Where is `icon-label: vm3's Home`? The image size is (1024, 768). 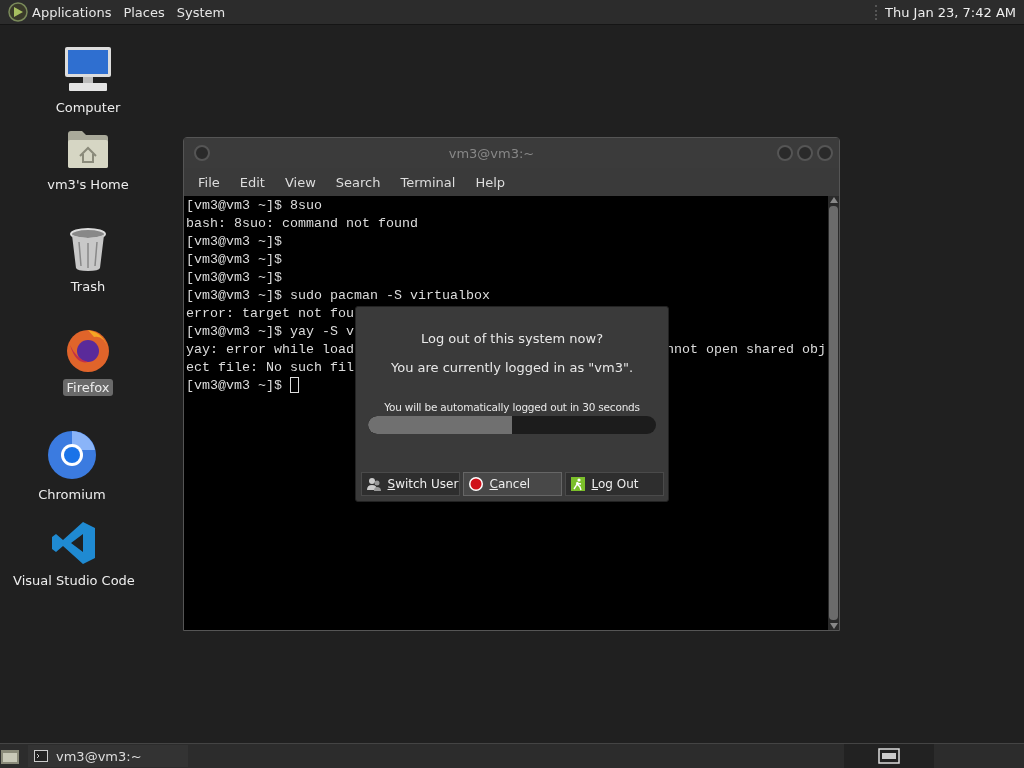 icon-label: vm3's Home is located at coordinates (88, 184).